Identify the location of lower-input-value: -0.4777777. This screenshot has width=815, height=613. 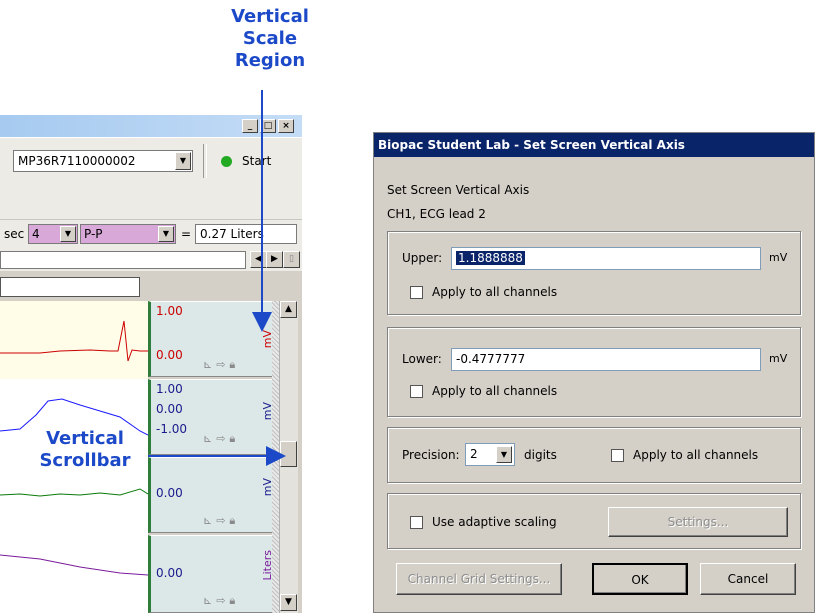
(491, 359).